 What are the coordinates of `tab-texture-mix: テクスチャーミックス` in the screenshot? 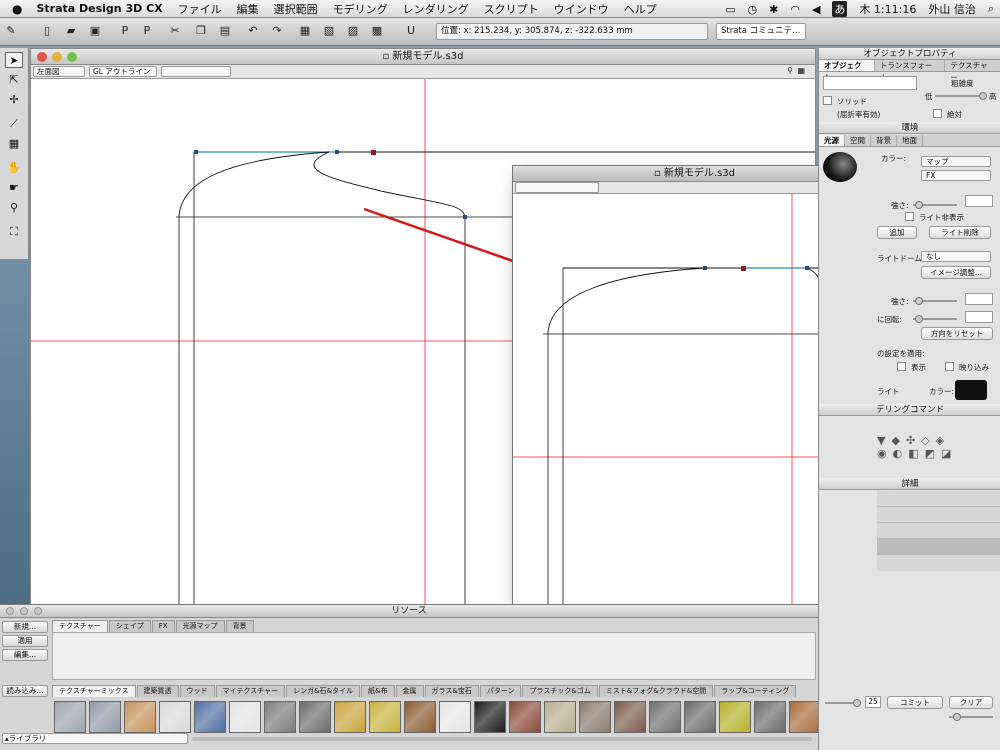 It's located at (94, 691).